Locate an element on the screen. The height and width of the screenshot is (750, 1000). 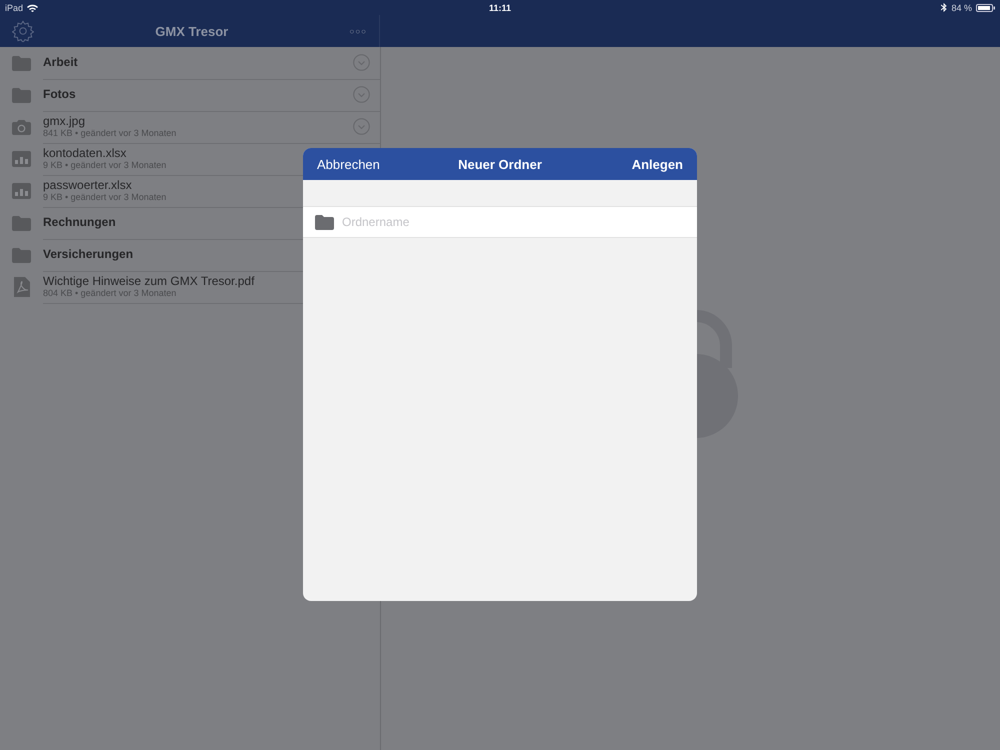
more-button: ○○○ is located at coordinates (358, 31).